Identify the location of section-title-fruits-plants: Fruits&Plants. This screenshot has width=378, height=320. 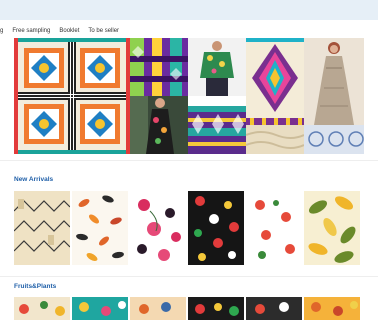
(35, 286).